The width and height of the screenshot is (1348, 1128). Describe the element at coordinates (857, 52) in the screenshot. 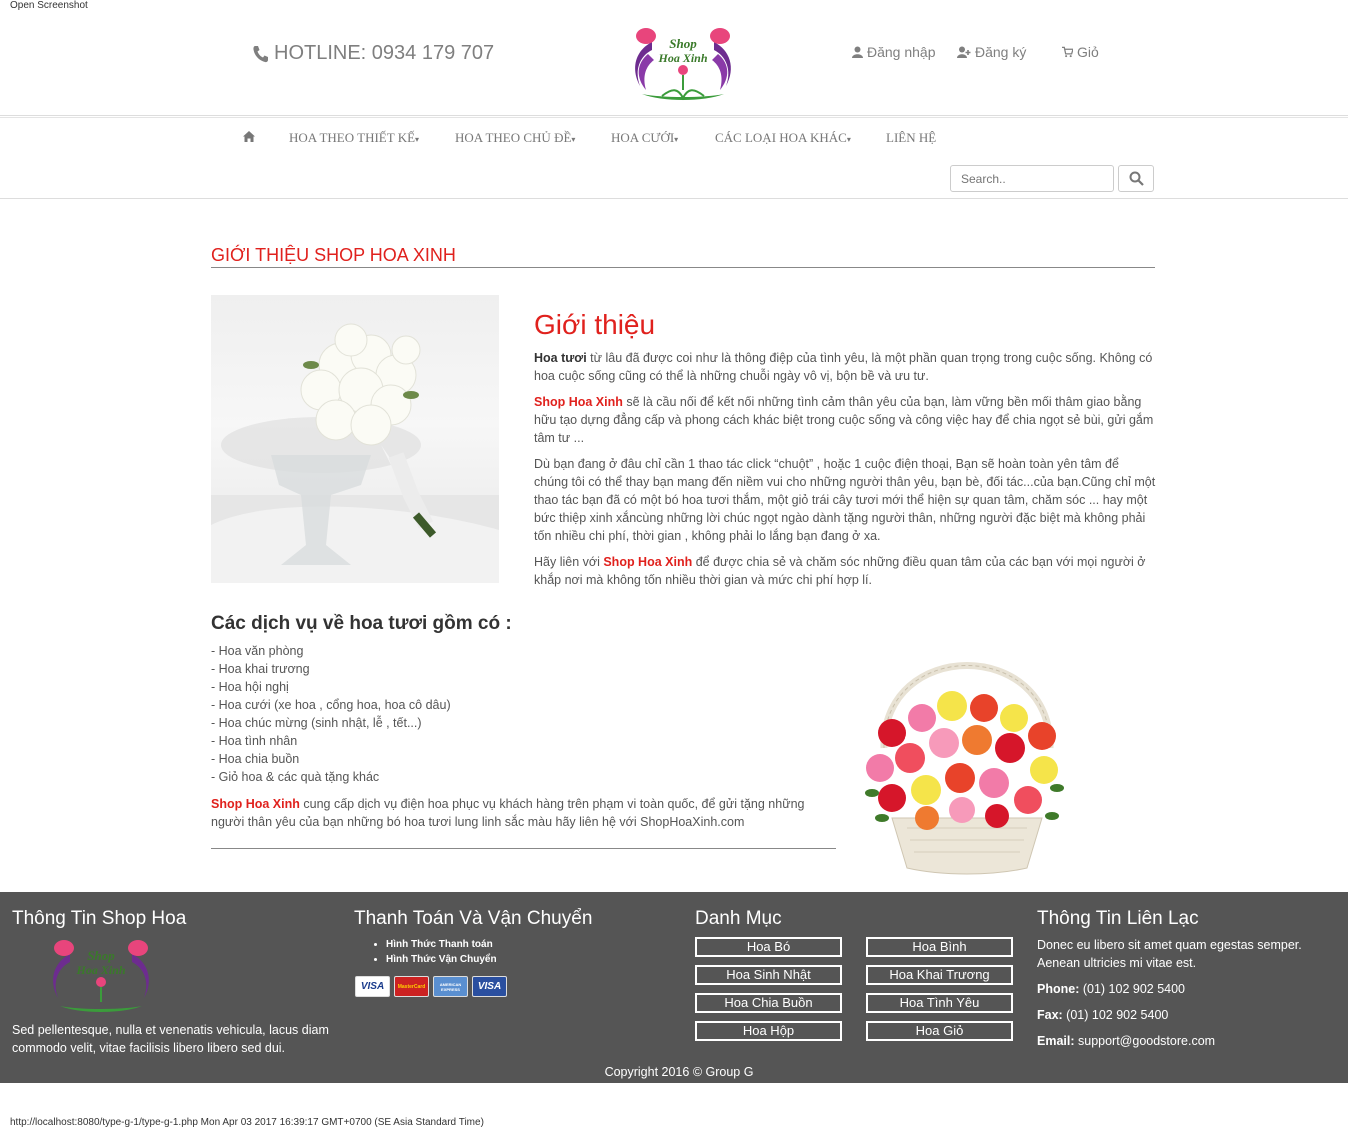

I see `user-icon` at that location.